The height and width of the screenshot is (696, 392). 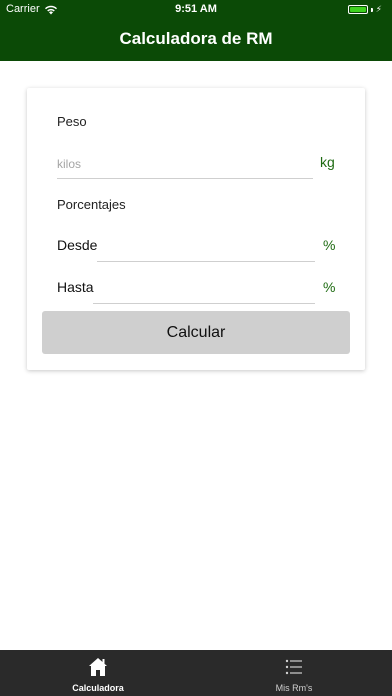 What do you see at coordinates (206, 247) in the screenshot?
I see `desde-input` at bounding box center [206, 247].